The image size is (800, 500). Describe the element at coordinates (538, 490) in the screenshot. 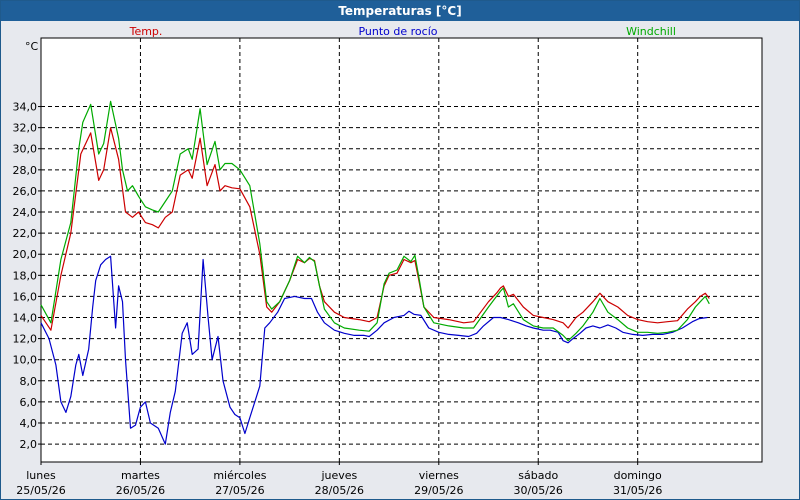

I see `x-tick-date: 30/05/26` at that location.